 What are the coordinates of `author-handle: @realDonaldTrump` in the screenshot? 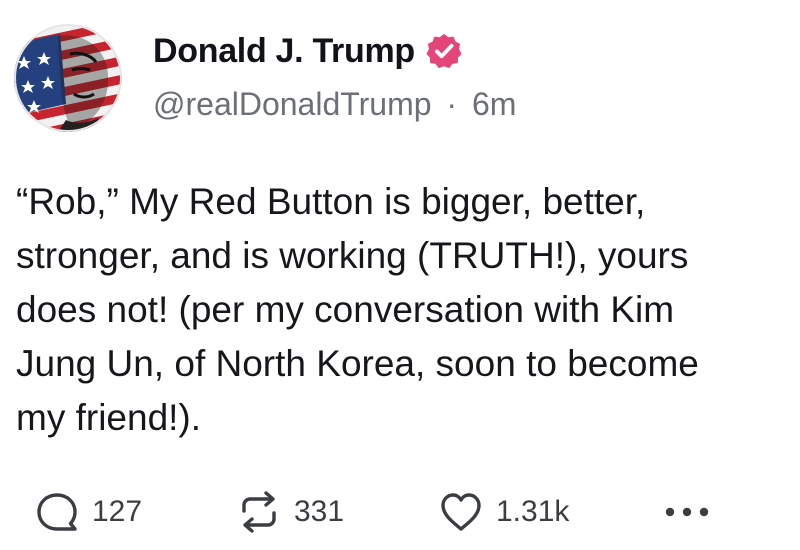 It's located at (292, 104).